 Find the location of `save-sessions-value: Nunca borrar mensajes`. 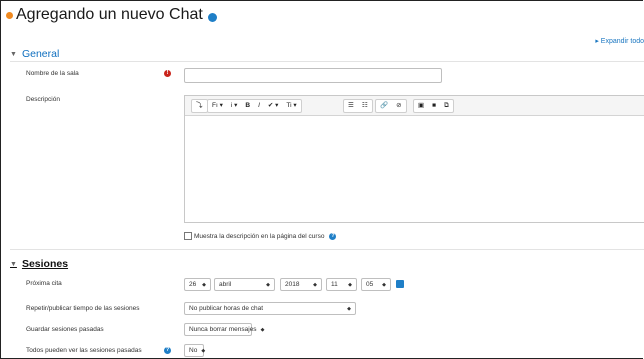

save-sessions-value: Nunca borrar mensajes is located at coordinates (223, 329).